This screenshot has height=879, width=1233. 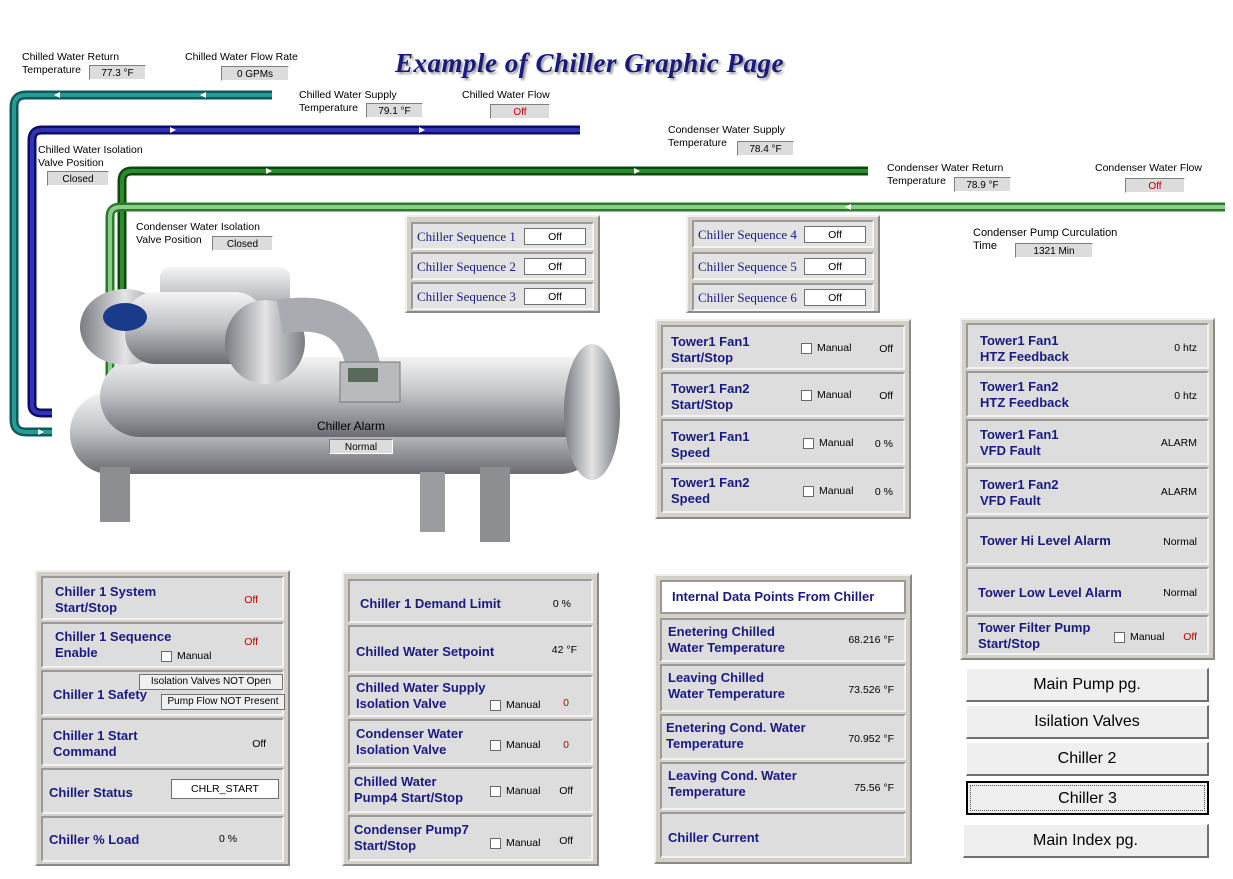 What do you see at coordinates (747, 297) in the screenshot?
I see `sequence-label: Chiller Sequence 6` at bounding box center [747, 297].